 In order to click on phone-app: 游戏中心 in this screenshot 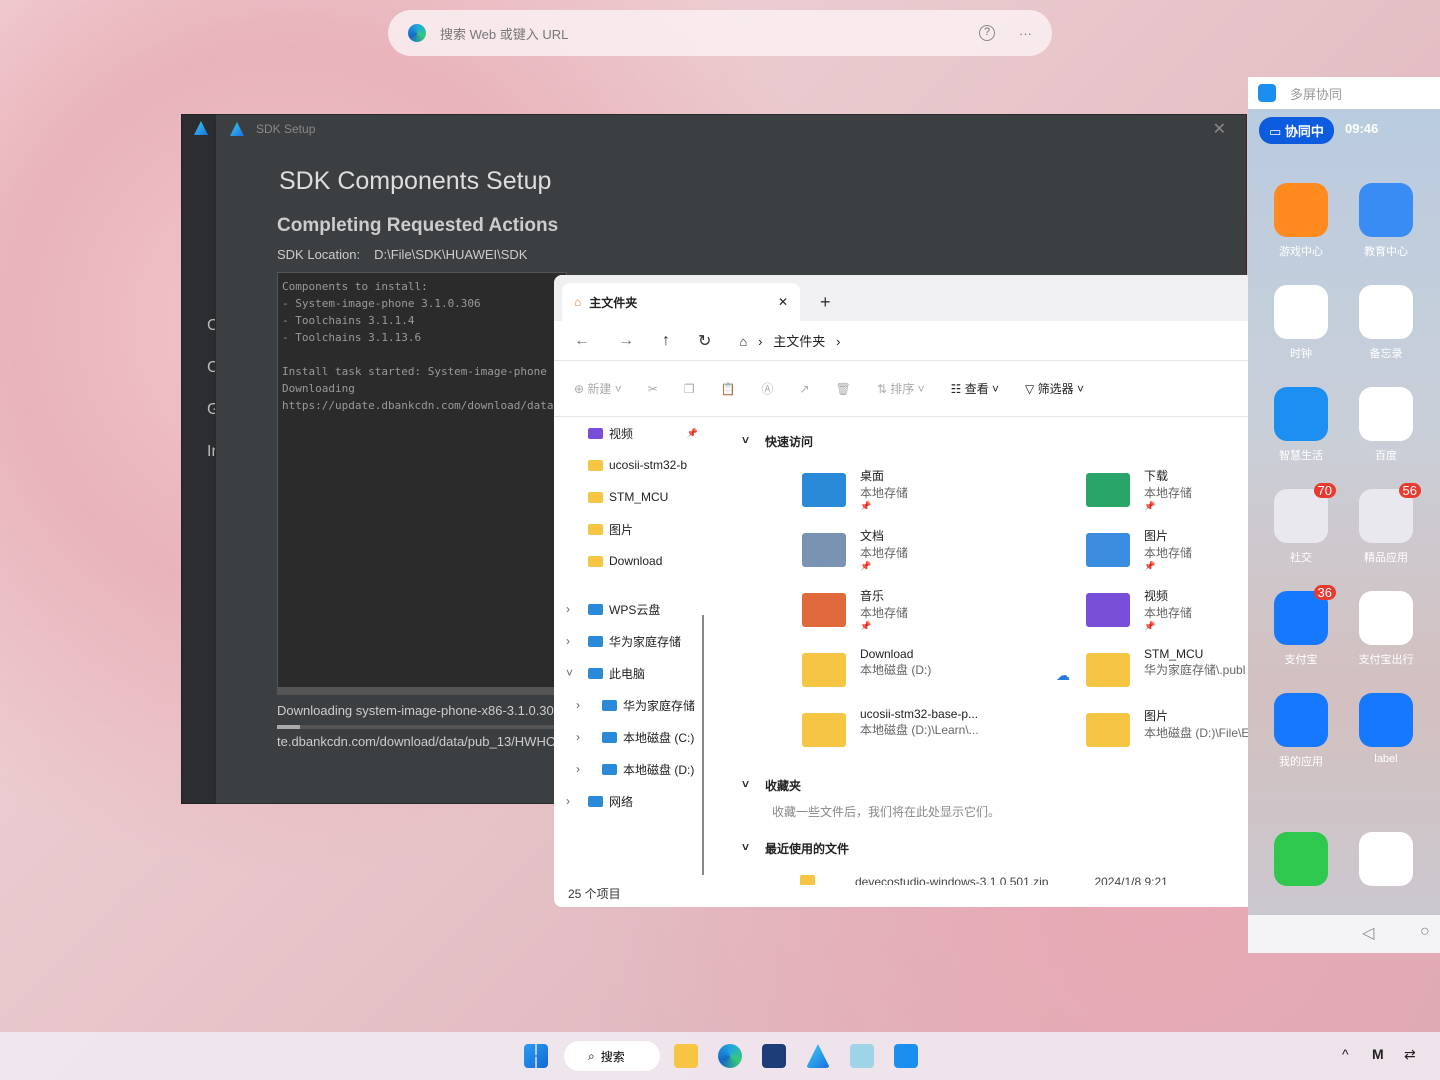, I will do `click(1301, 221)`.